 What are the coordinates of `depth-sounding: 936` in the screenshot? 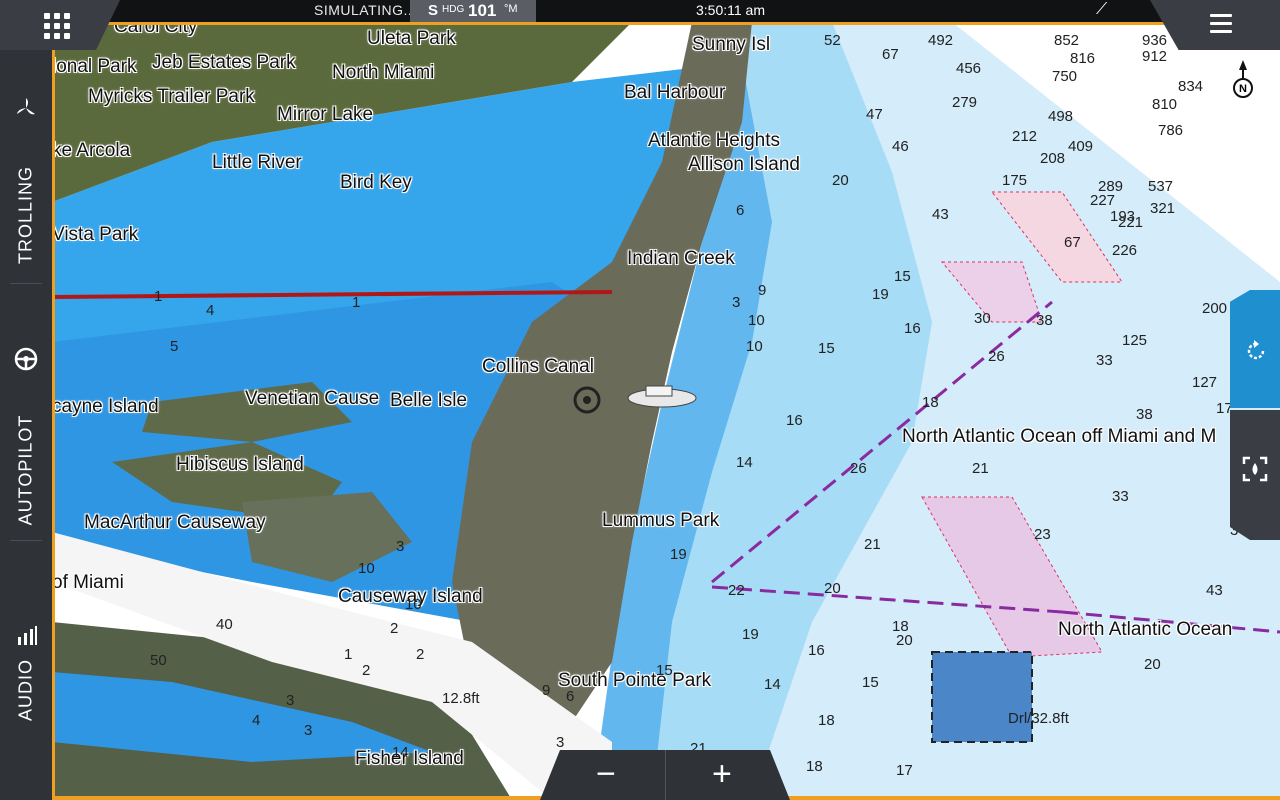 It's located at (1155, 40).